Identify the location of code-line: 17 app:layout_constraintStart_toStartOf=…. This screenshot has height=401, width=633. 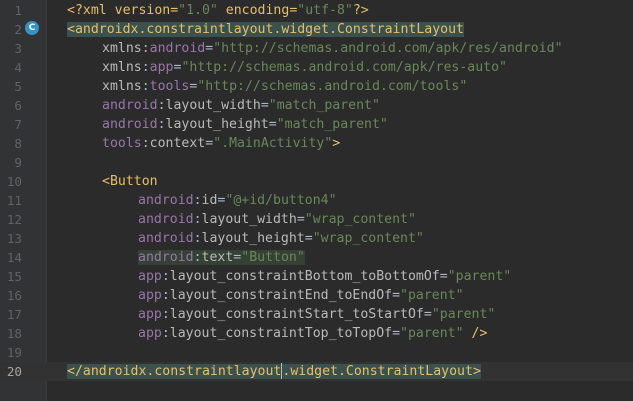
(316, 314).